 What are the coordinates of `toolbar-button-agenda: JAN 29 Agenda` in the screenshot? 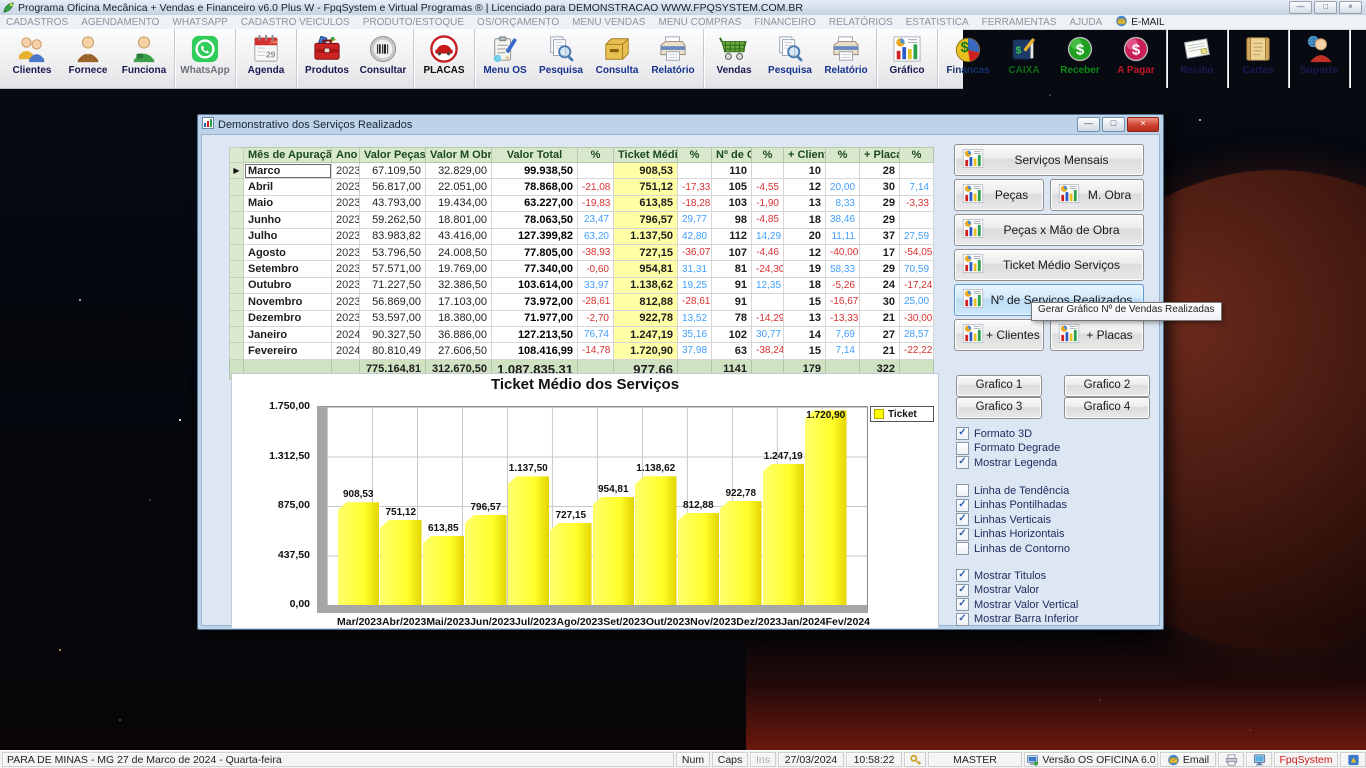 It's located at (266, 53).